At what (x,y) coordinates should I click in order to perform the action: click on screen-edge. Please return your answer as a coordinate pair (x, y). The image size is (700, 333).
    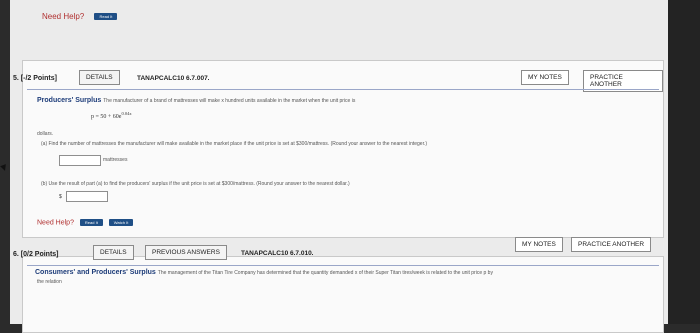
    Looking at the image, I should click on (684, 162).